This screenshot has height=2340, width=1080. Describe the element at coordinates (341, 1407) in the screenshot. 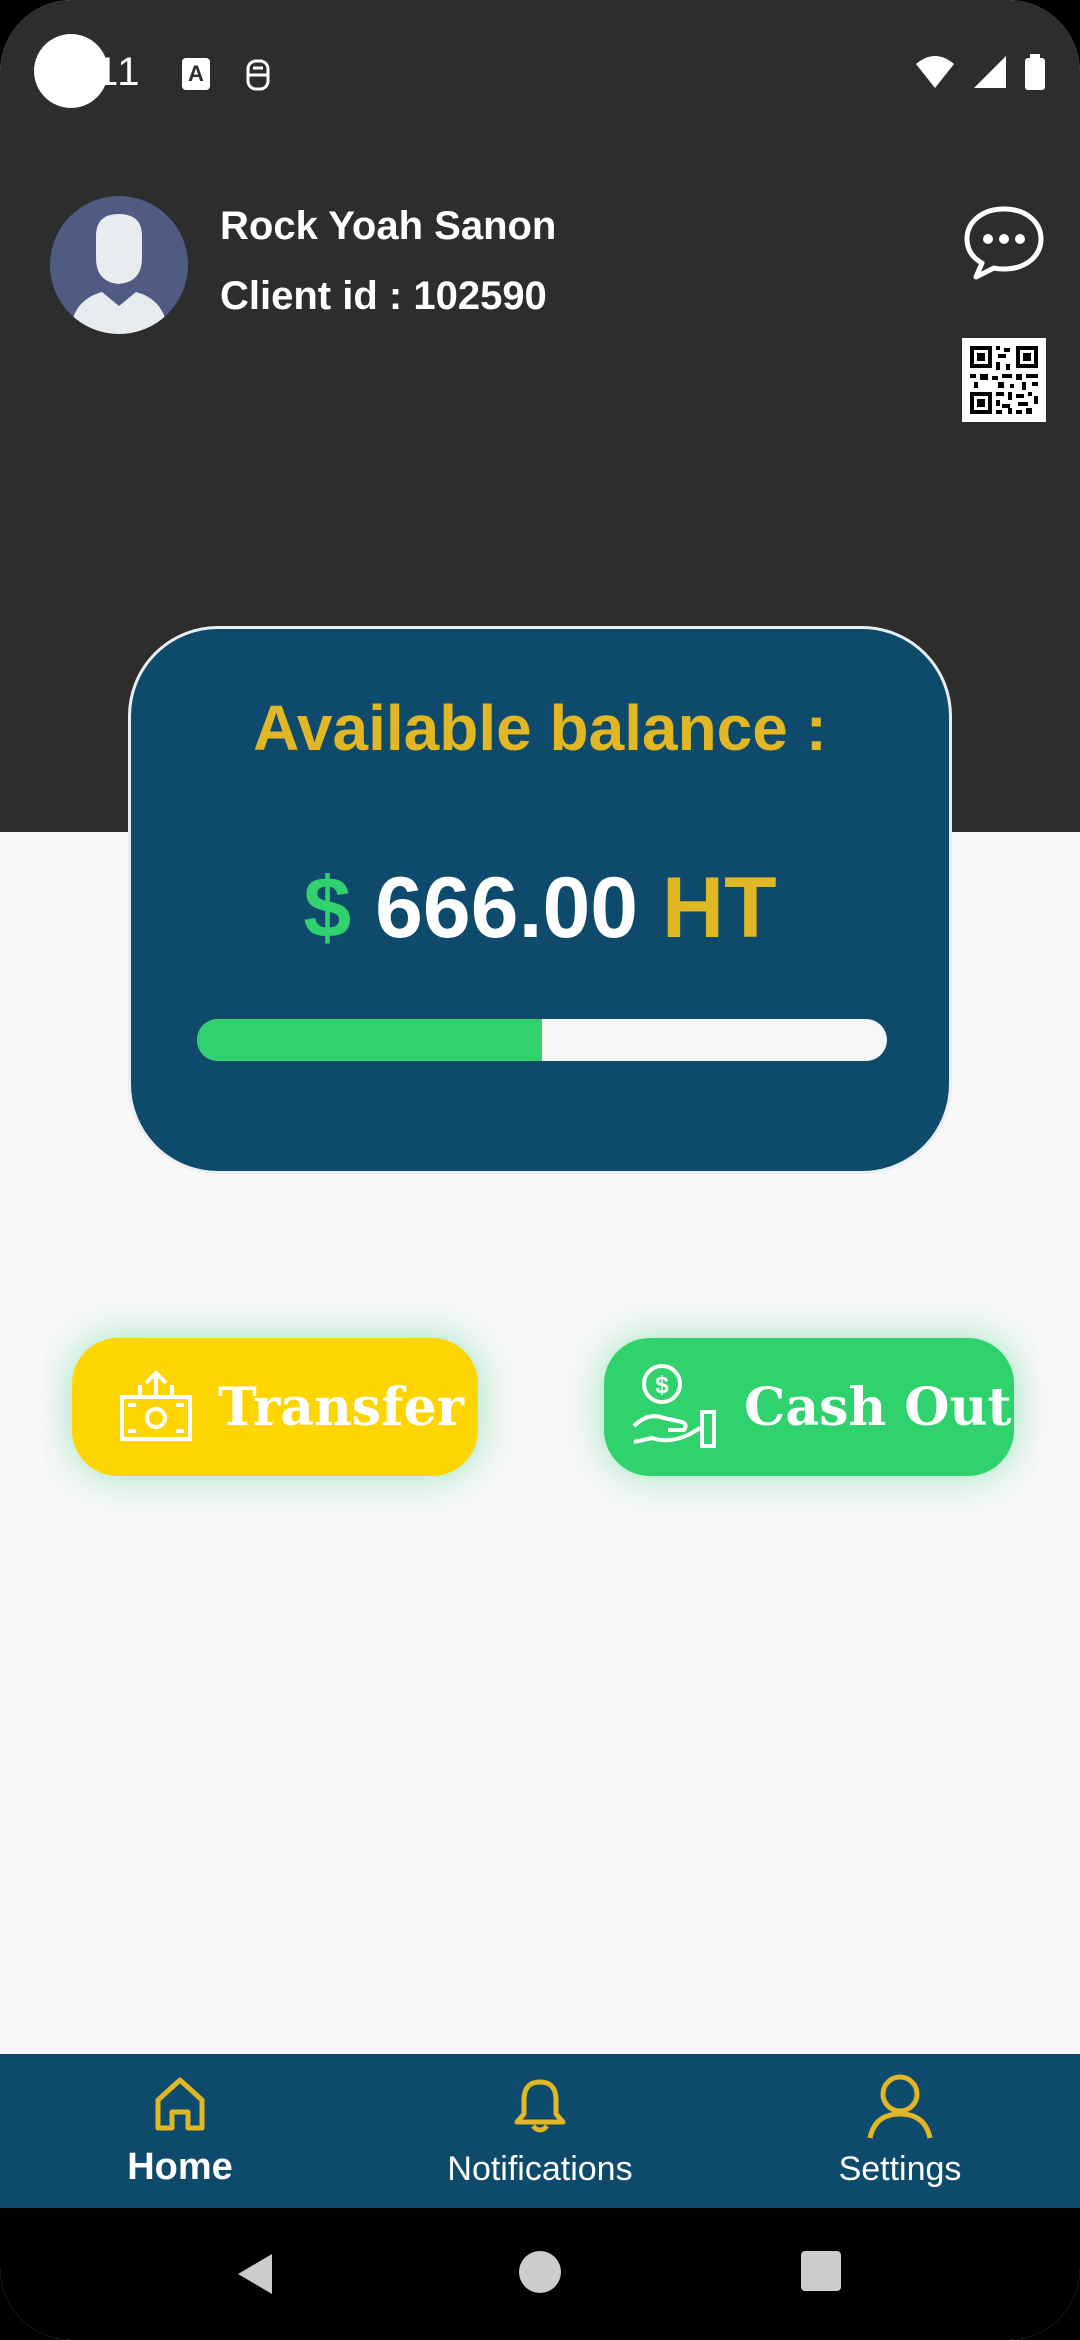

I see `transfer-label: Transfer` at that location.